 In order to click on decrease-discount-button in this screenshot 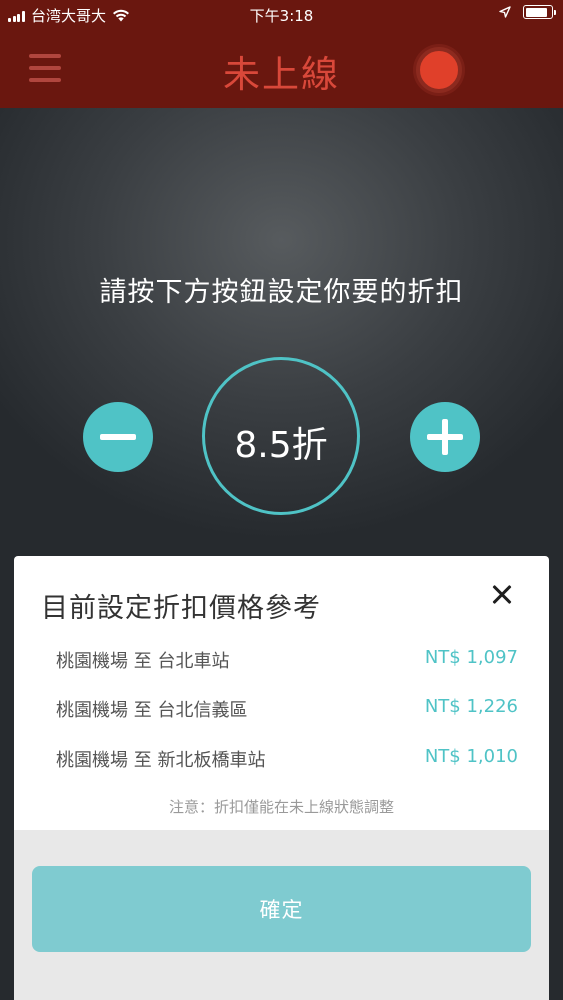, I will do `click(118, 437)`.